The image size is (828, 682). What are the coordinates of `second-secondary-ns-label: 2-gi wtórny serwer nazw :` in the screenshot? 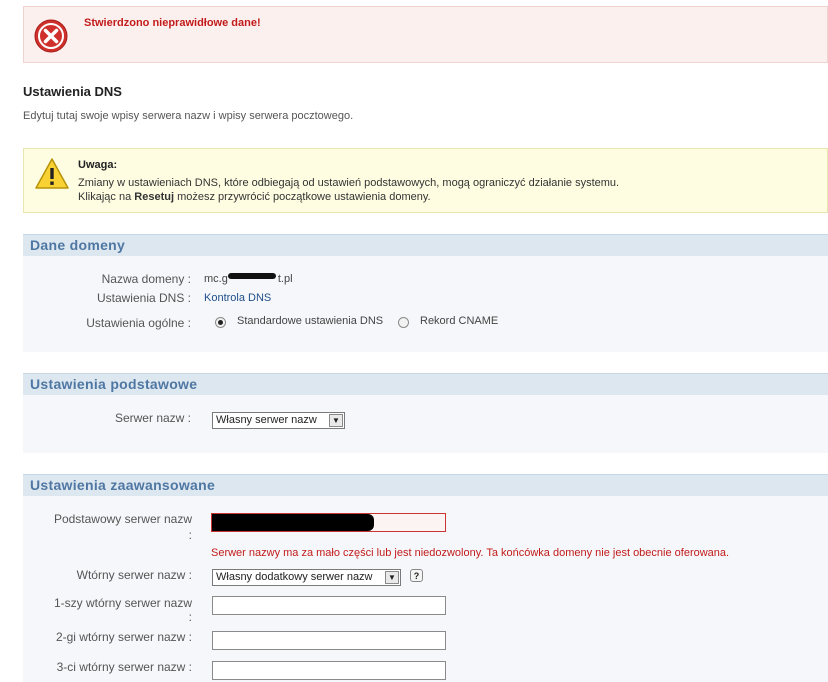 It's located at (123, 637).